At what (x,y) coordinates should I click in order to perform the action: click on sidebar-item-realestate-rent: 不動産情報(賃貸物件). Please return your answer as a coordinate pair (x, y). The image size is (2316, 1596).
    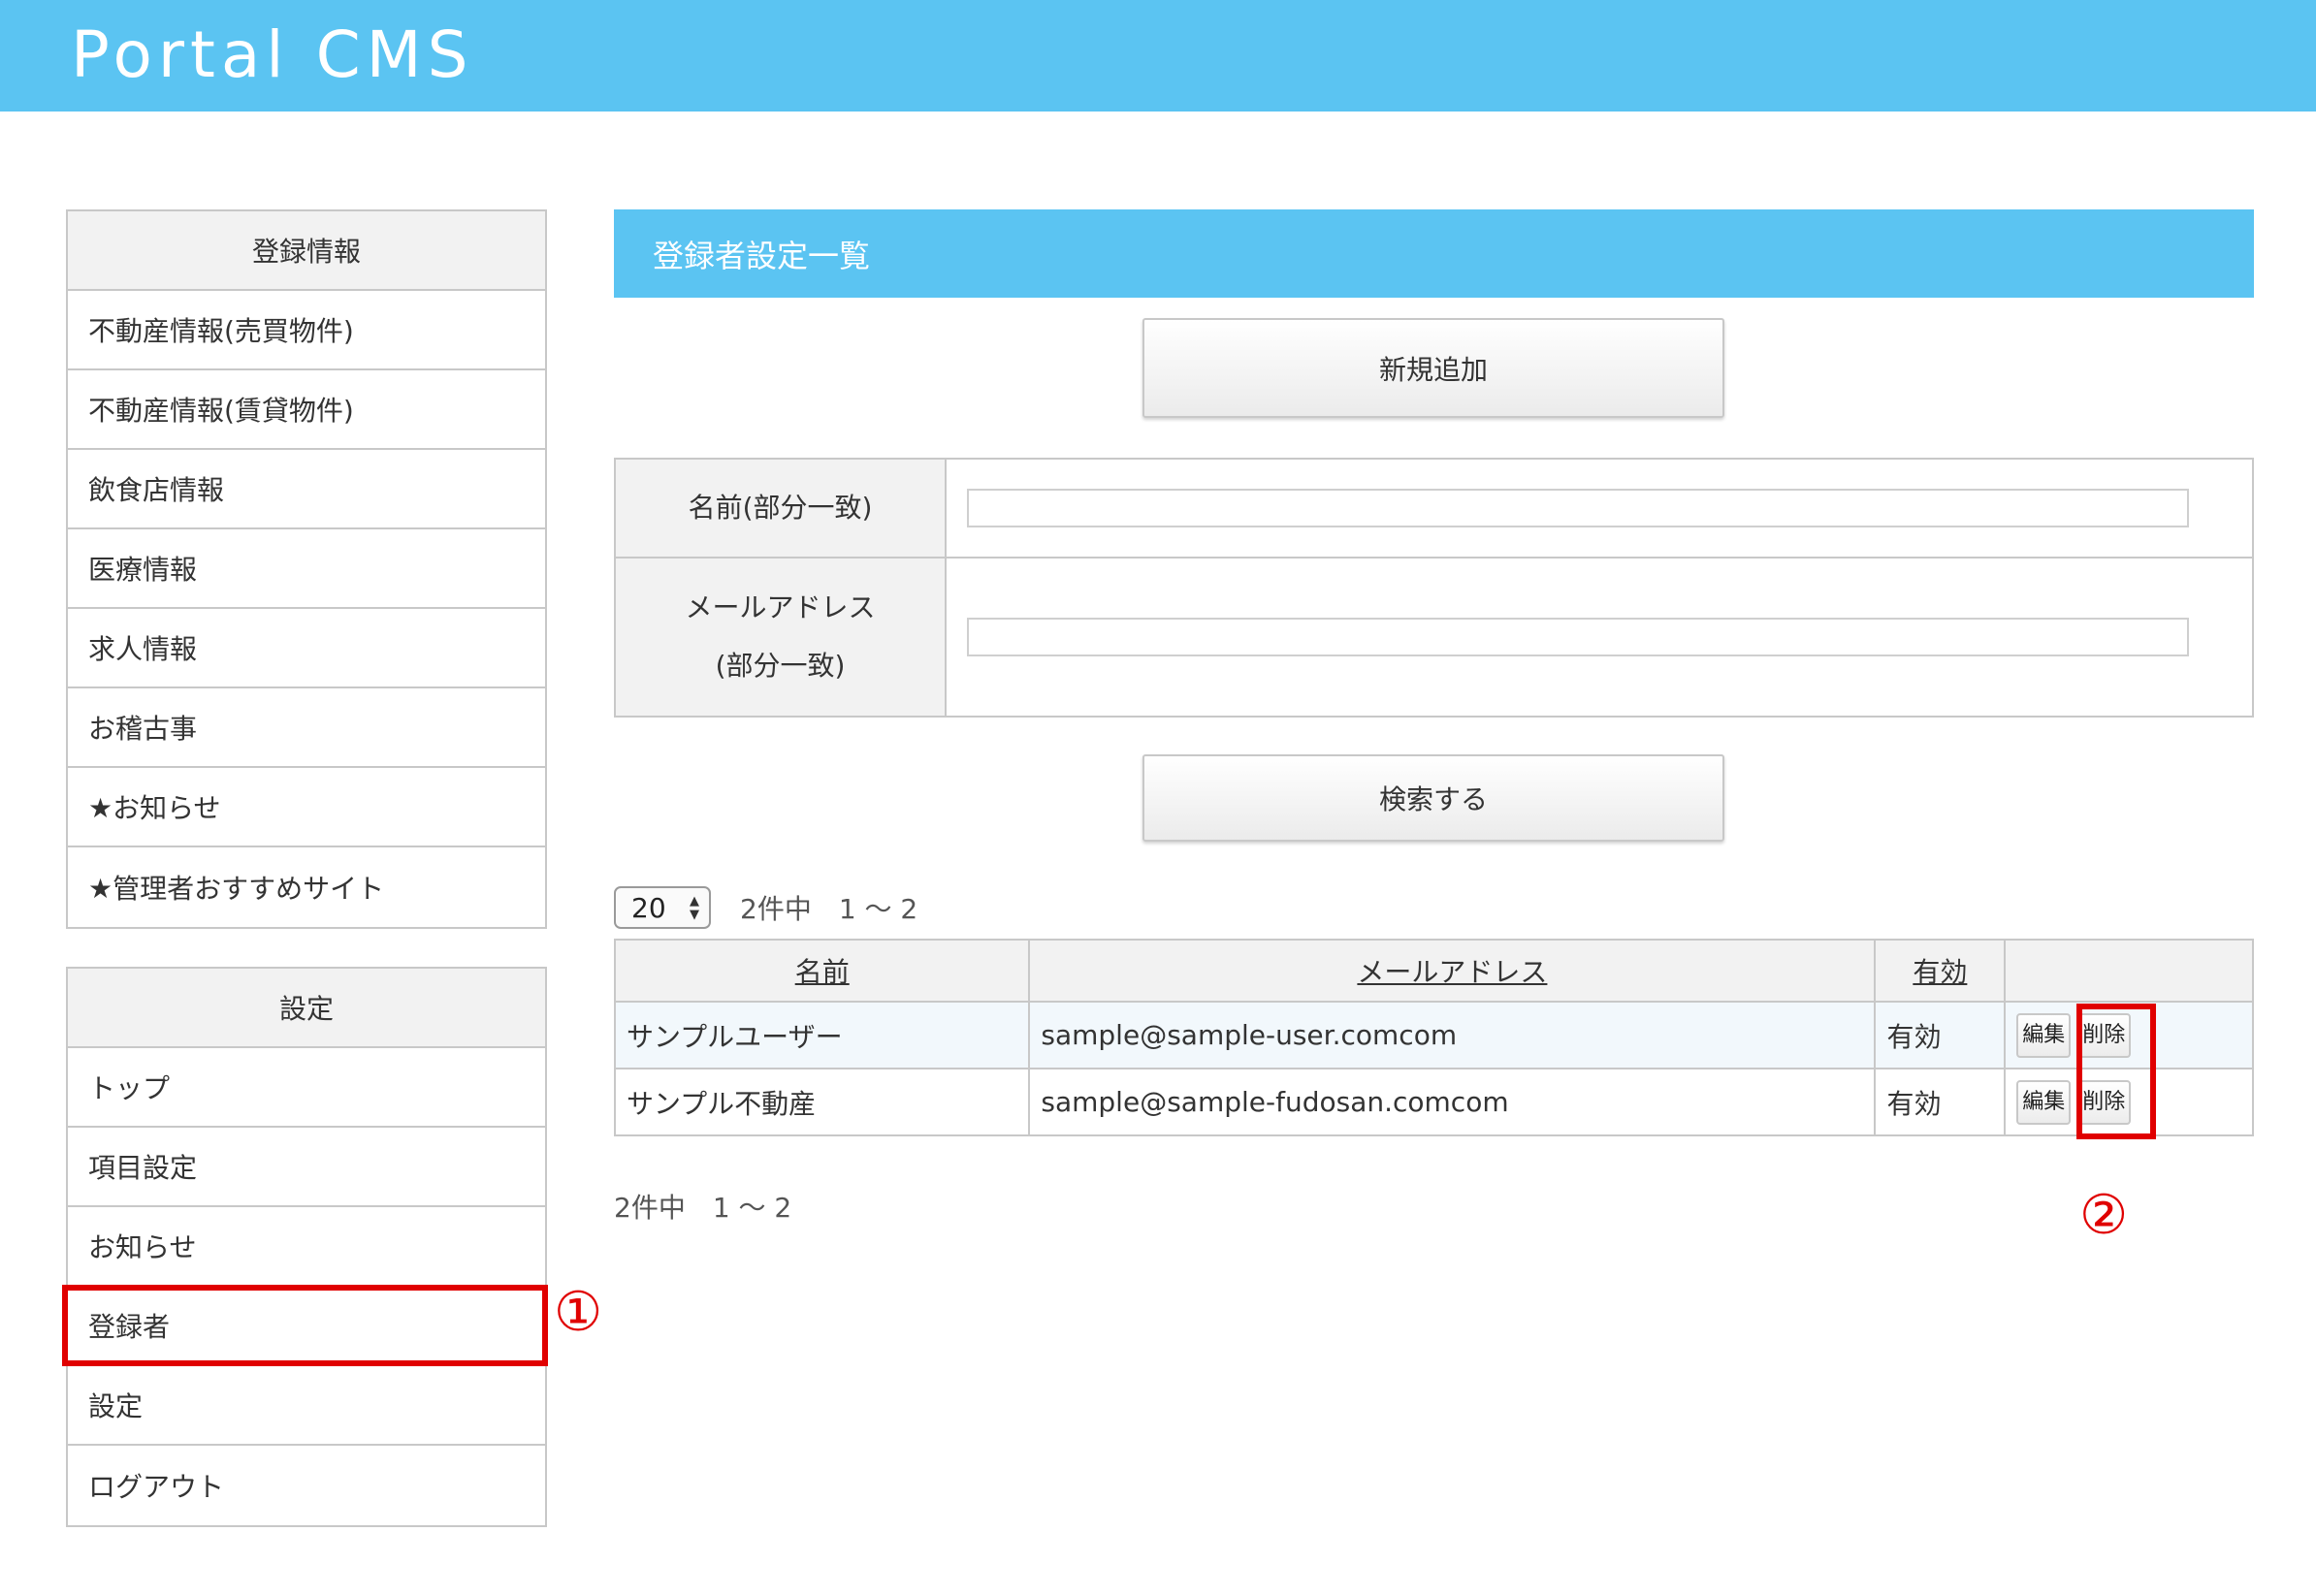
    Looking at the image, I should click on (307, 410).